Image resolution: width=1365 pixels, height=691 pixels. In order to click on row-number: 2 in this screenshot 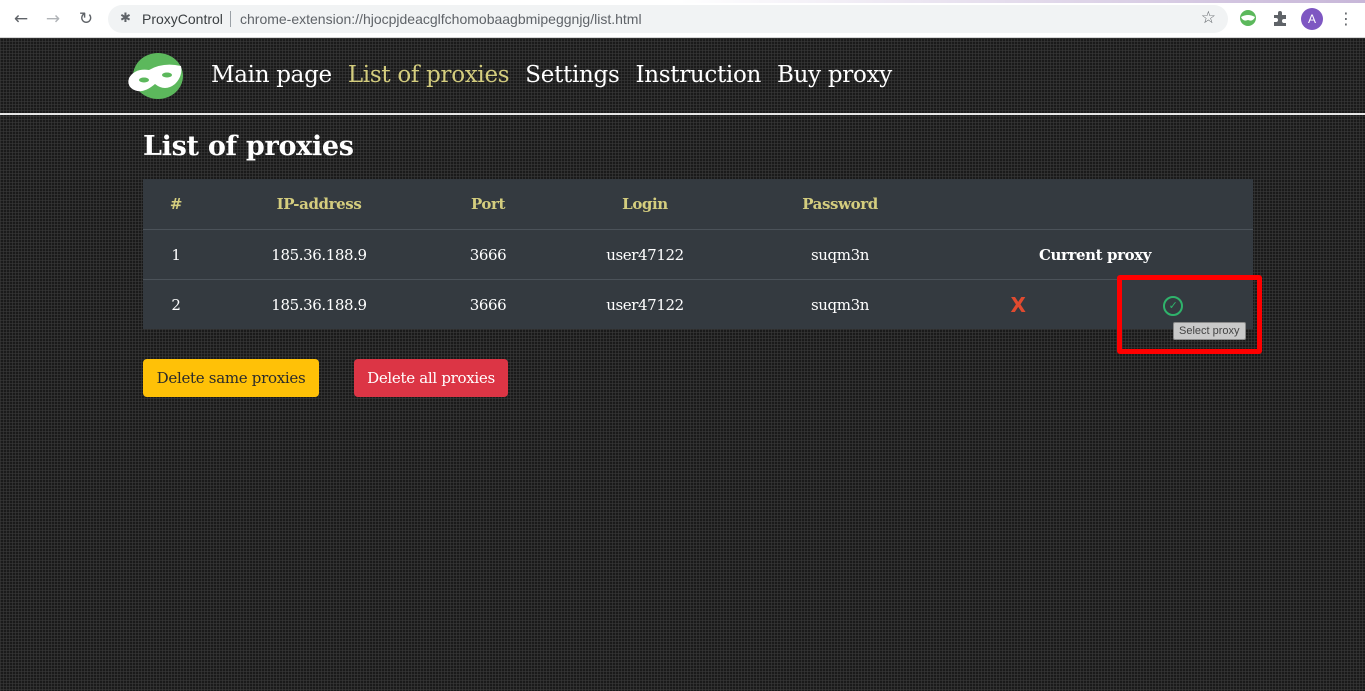, I will do `click(176, 305)`.